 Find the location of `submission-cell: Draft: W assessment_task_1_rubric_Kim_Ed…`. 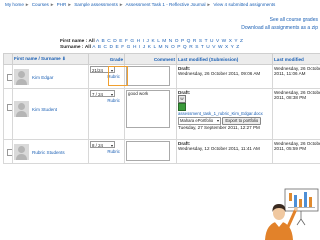

submission-cell: Draft: W assessment_task_1_rubric_Kim_Ed… is located at coordinates (224, 114).